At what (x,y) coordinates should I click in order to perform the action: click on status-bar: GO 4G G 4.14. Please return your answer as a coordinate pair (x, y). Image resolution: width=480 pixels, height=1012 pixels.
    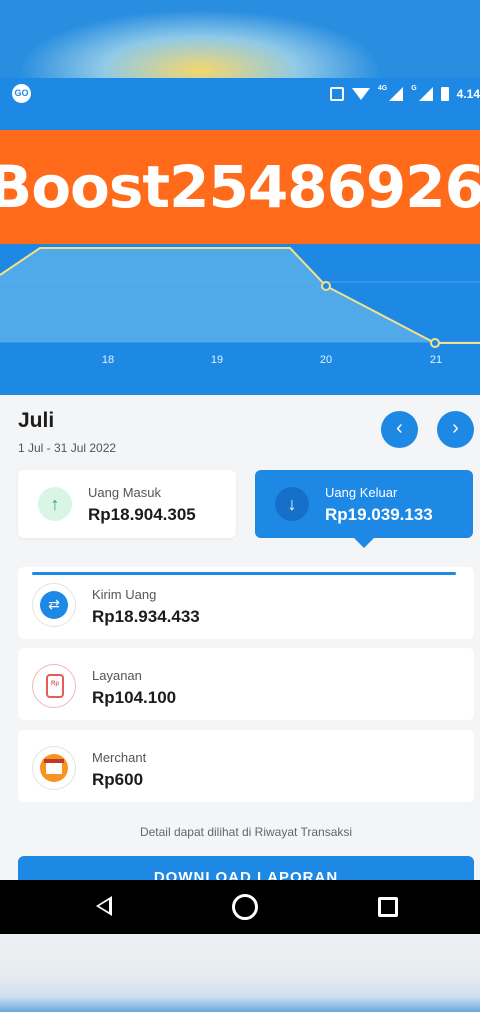
    Looking at the image, I should click on (240, 94).